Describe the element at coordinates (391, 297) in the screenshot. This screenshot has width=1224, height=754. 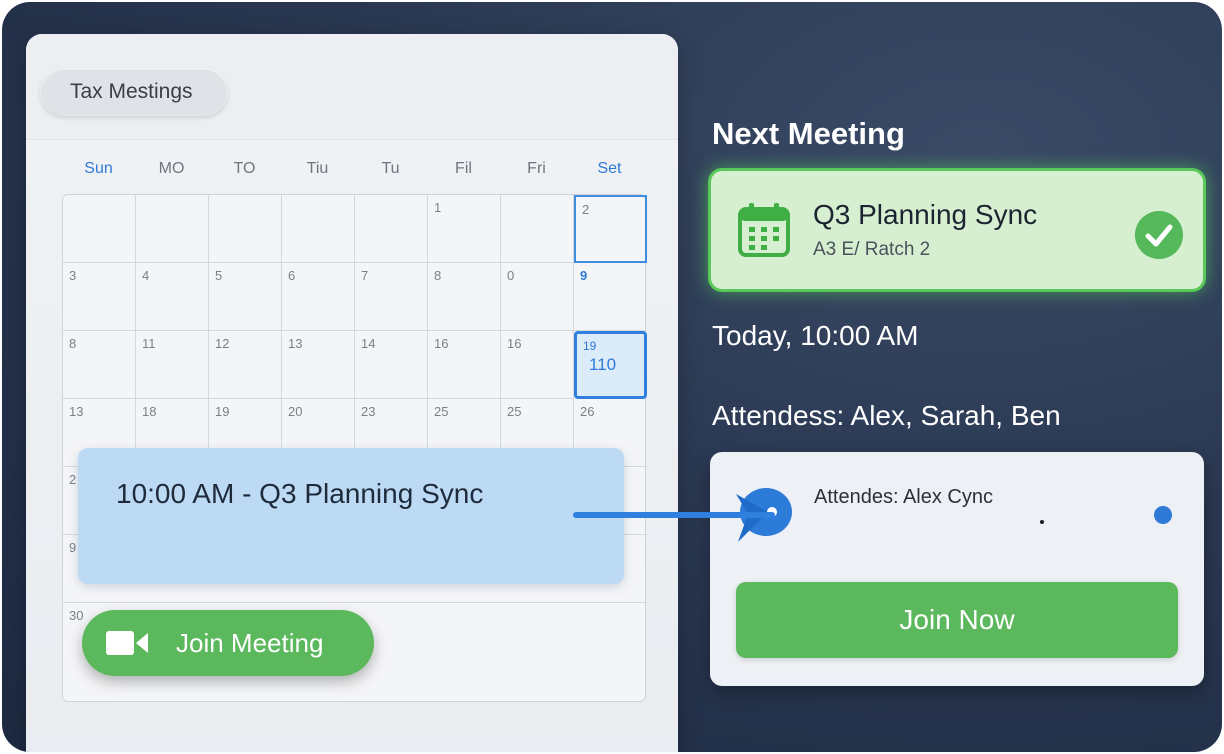
I see `calendar-cell: 7` at that location.